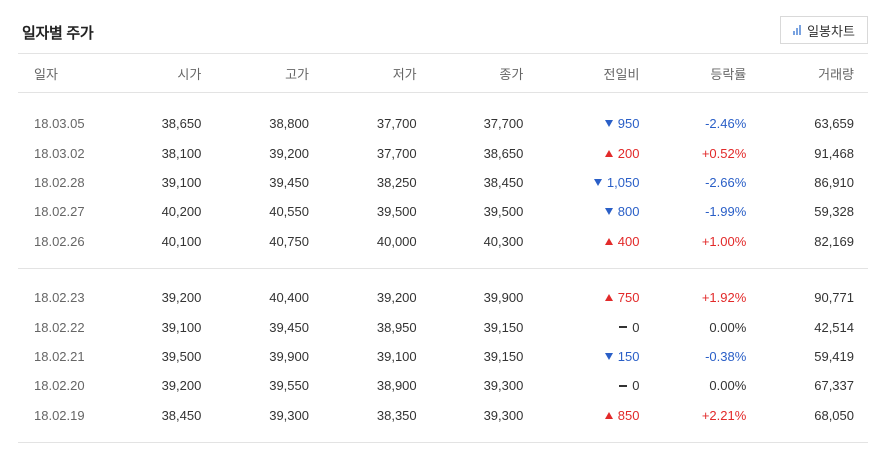  I want to click on group-divider, so click(443, 442).